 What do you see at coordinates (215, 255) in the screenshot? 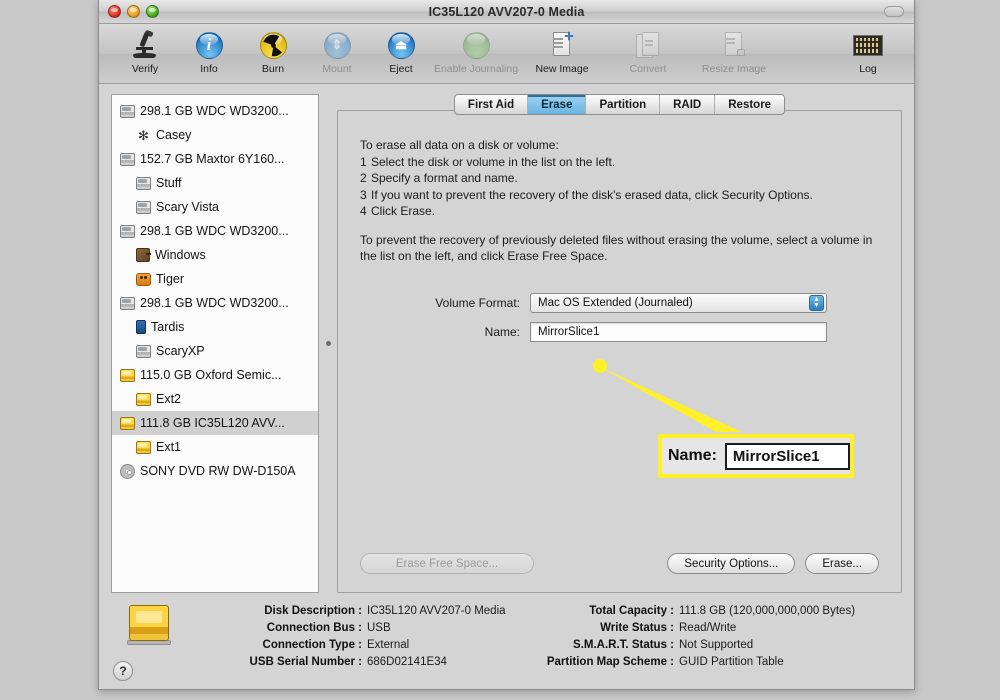
I see `sidebar-item-windows: Windows` at bounding box center [215, 255].